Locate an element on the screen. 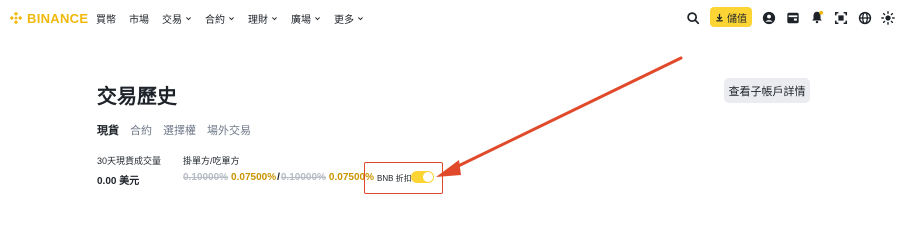 This screenshot has height=244, width=900. spot-volume-label: 30天現貨成交量 is located at coordinates (129, 161).